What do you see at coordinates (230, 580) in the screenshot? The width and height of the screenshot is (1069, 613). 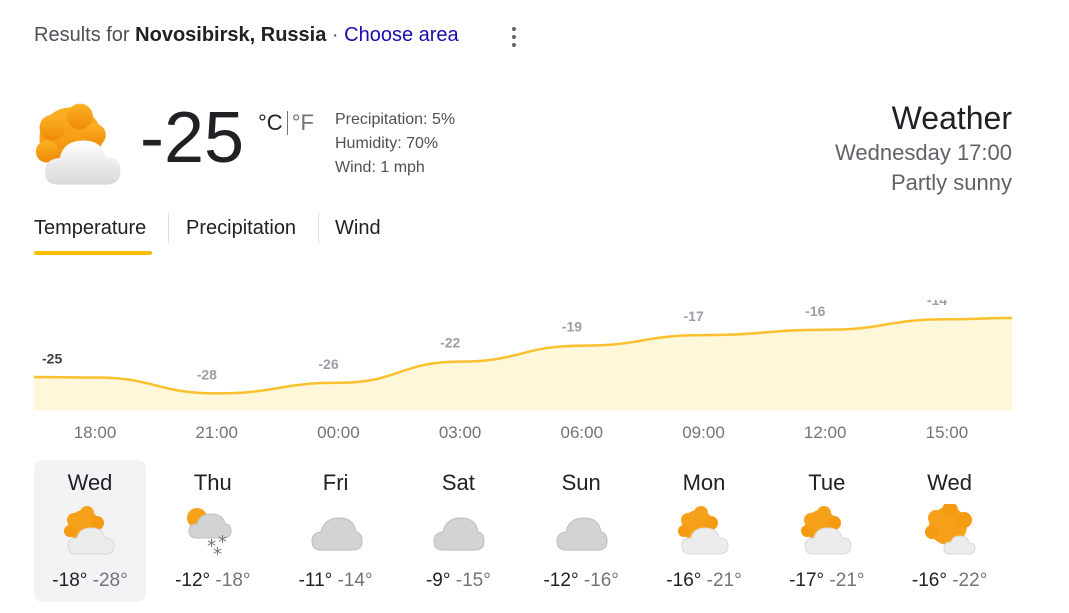 I see `day-low: -18°` at bounding box center [230, 580].